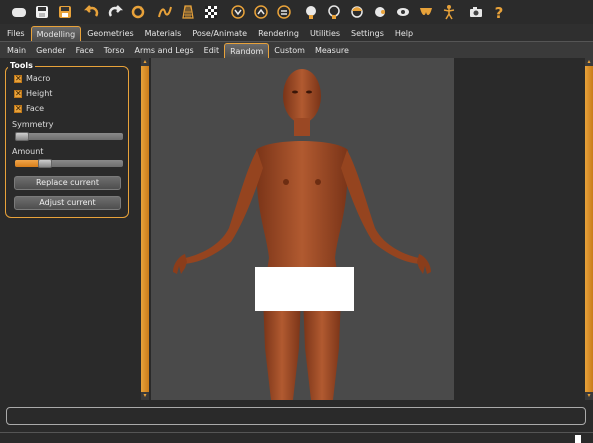  Describe the element at coordinates (16, 50) in the screenshot. I see `subtab-main: Main` at that location.